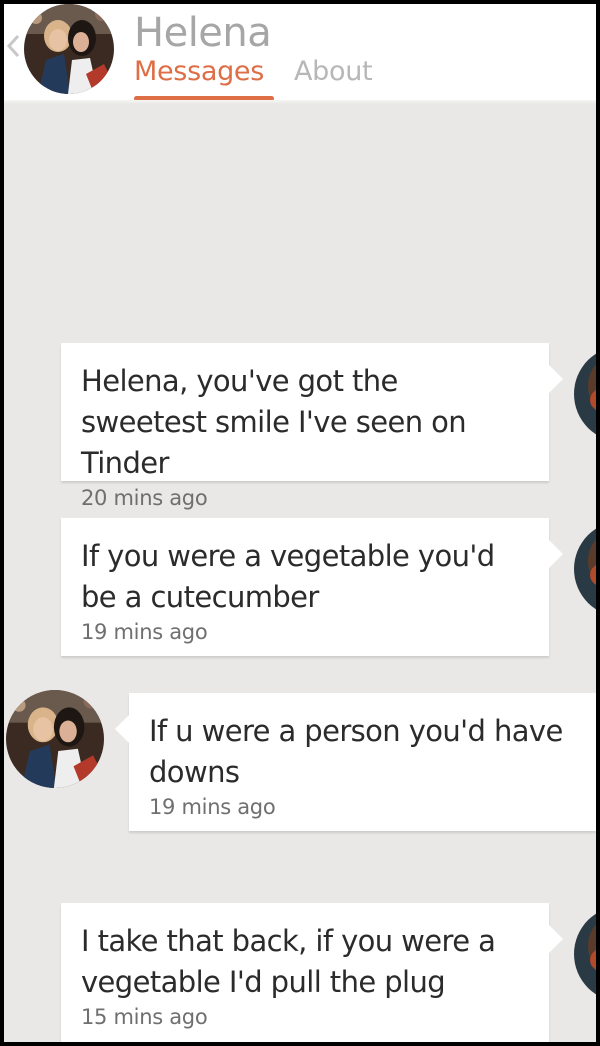 The width and height of the screenshot is (600, 1046). I want to click on match-name: Helena, so click(203, 33).